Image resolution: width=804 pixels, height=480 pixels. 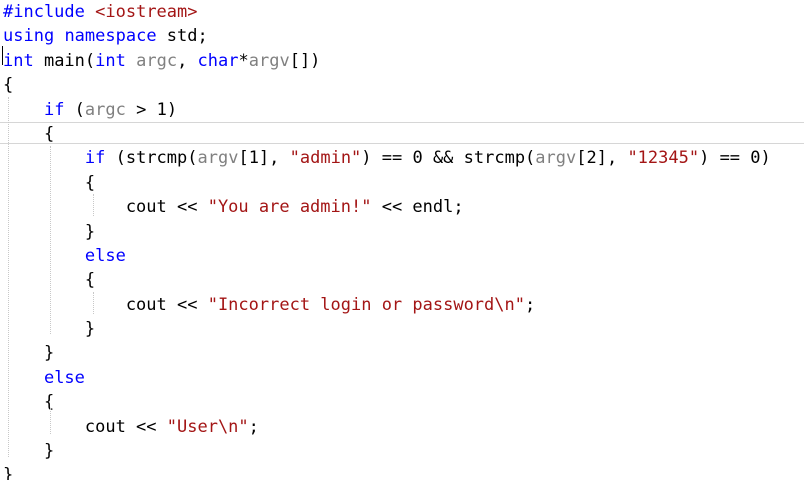 I want to click on code-token: "12345", so click(x=663, y=158).